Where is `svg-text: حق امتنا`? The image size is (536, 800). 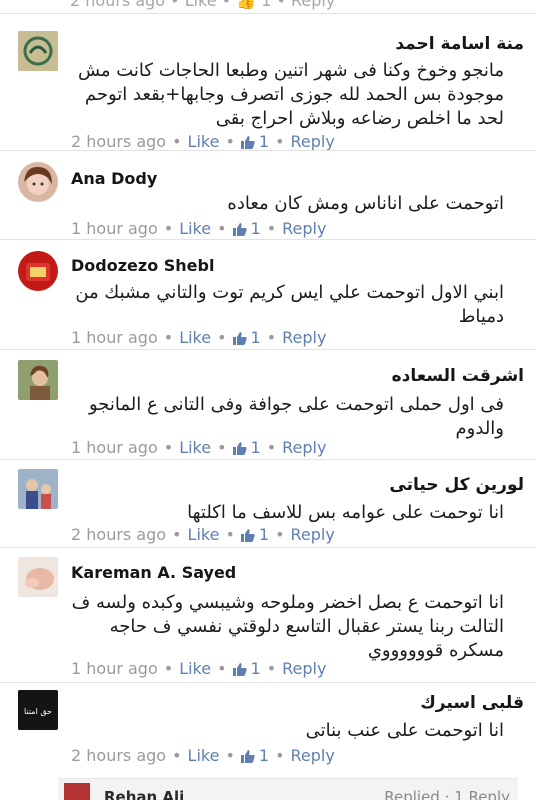
svg-text: حق امتنا is located at coordinates (38, 711).